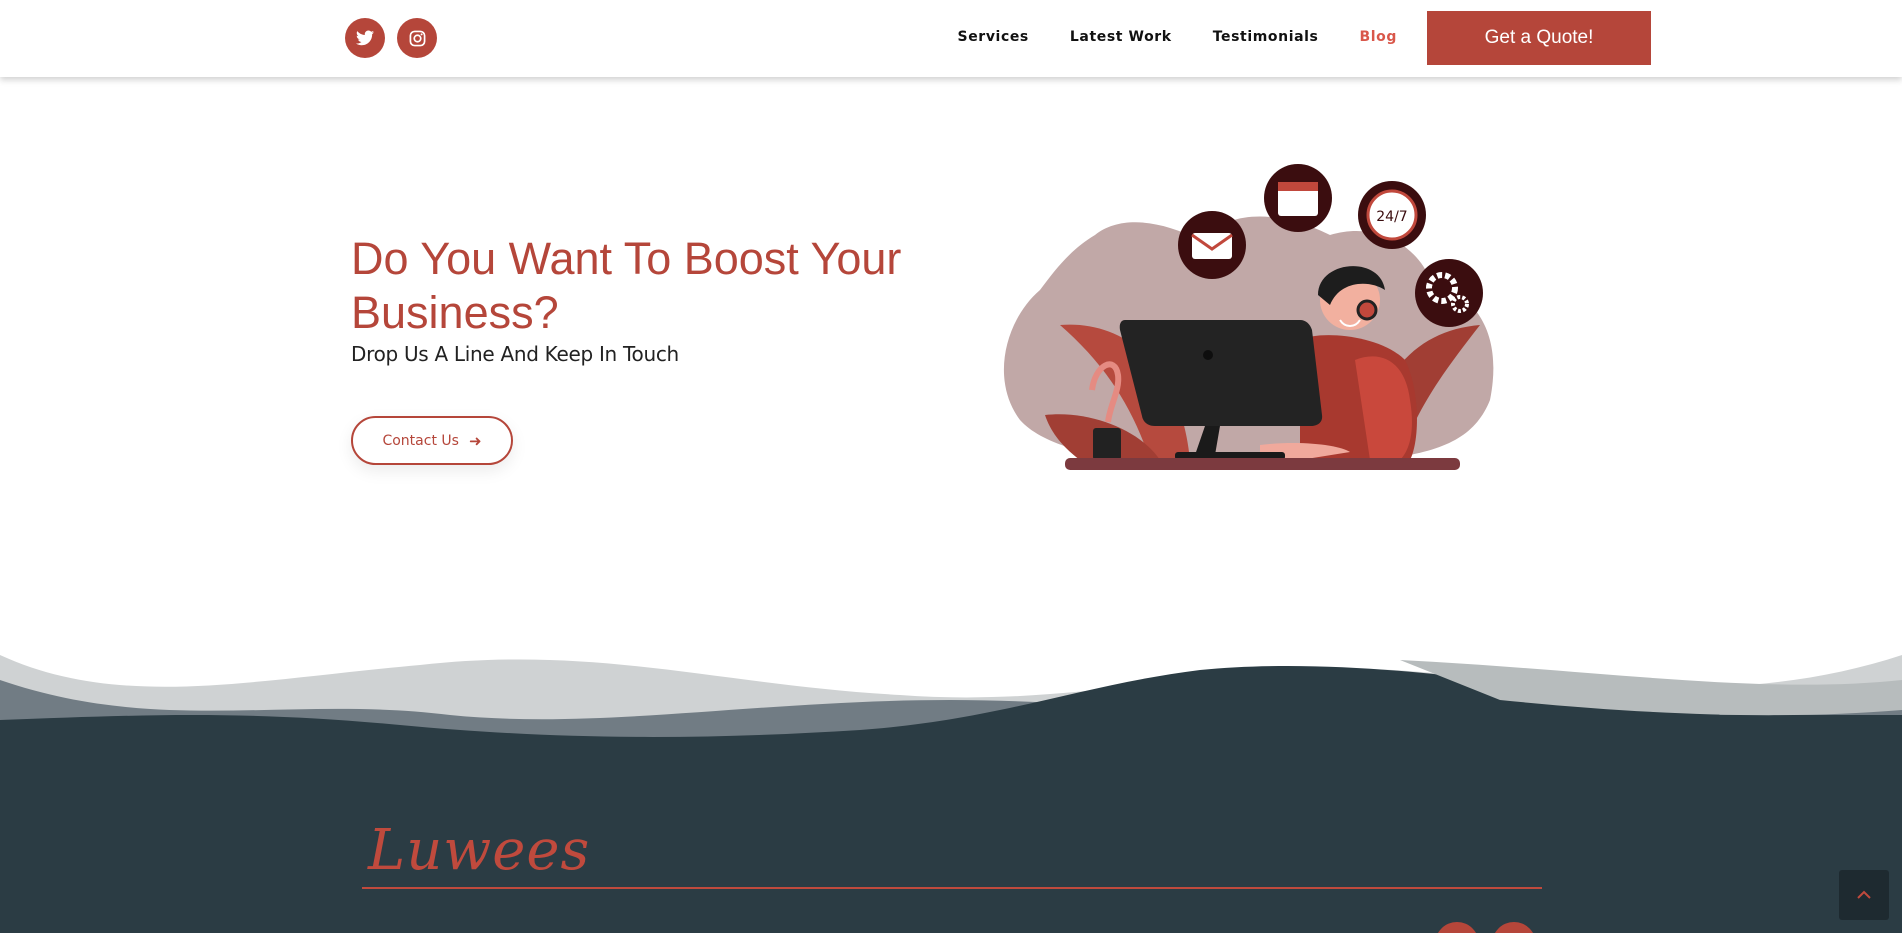 The height and width of the screenshot is (933, 1902). I want to click on chevron-up-icon, so click(1864, 894).